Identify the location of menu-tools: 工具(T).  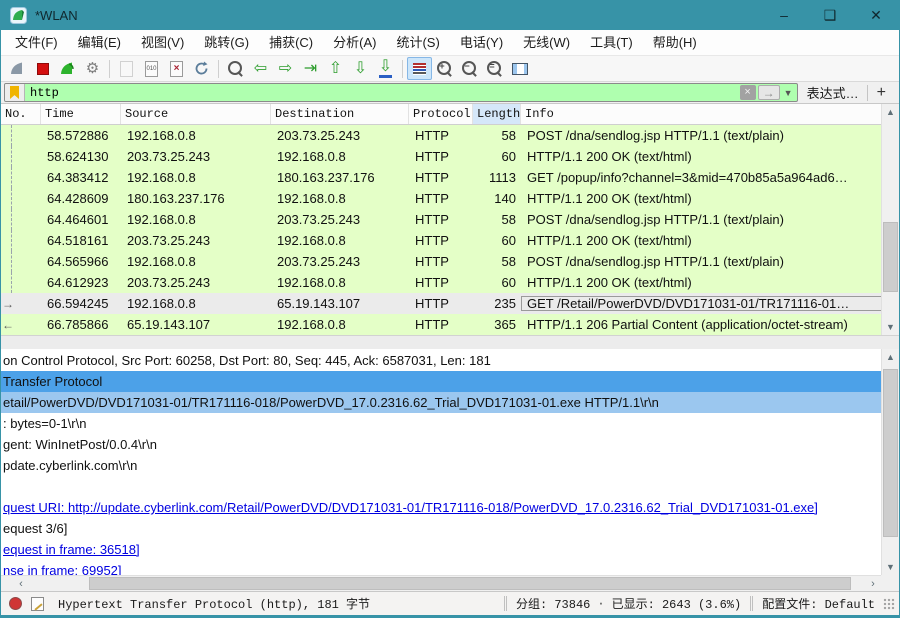
(611, 42).